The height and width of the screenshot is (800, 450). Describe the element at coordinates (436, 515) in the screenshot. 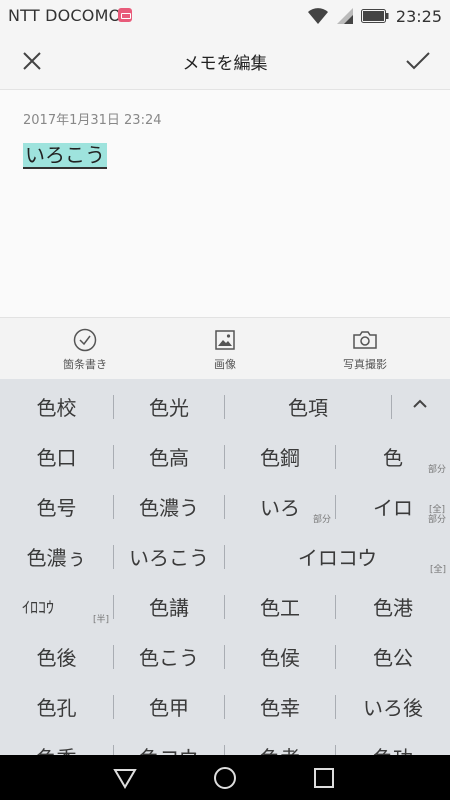

I see `candidate-badge: [全] 部分` at that location.